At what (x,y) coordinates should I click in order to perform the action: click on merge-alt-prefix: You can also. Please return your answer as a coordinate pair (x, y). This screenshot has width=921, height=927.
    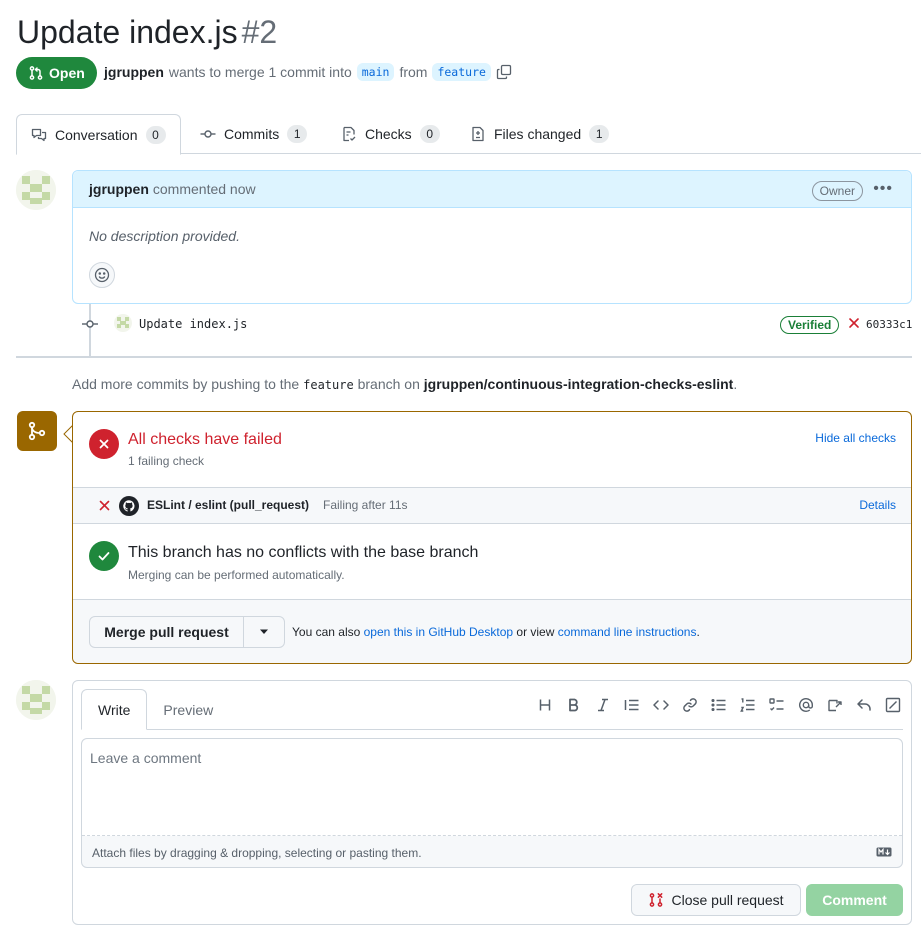
    Looking at the image, I should click on (326, 632).